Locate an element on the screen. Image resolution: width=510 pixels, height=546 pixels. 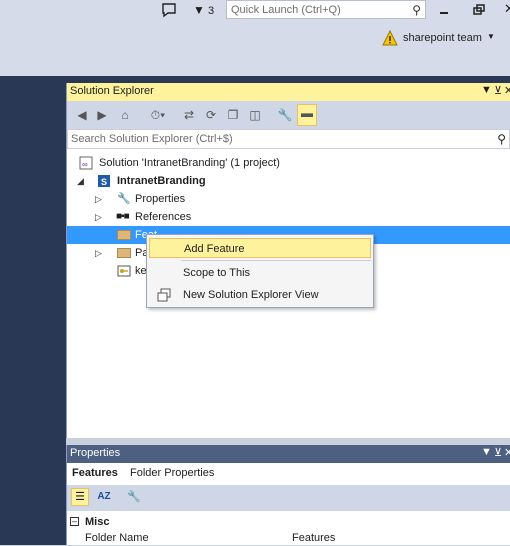
object-type: Folder Properties is located at coordinates (172, 473).